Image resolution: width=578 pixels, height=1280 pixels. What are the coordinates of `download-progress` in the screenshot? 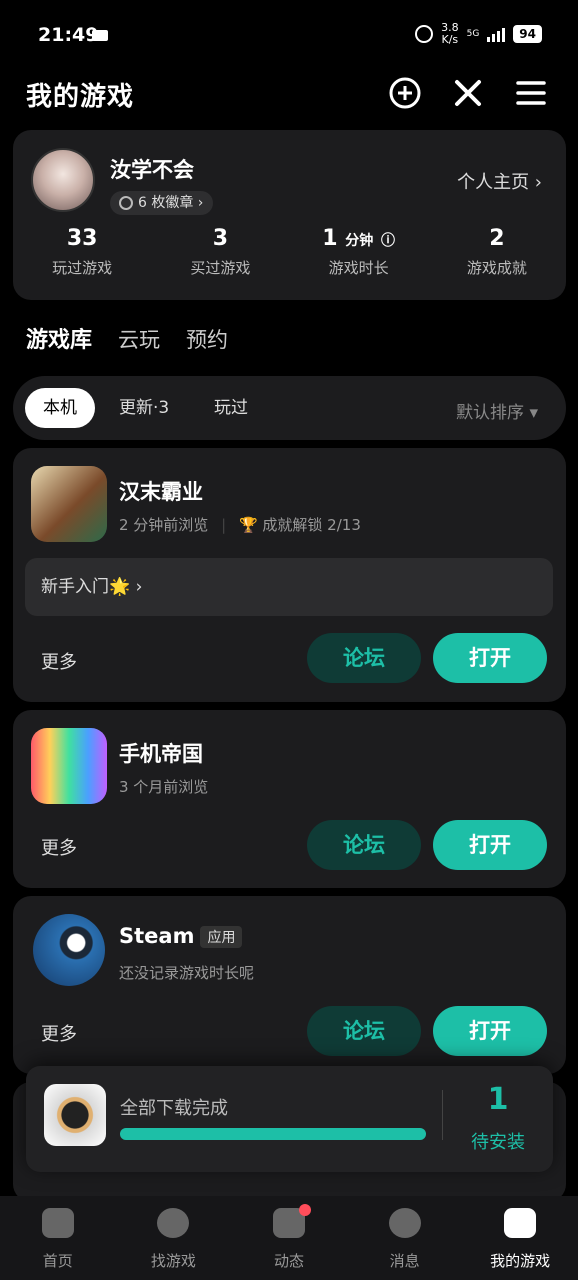 It's located at (273, 1134).